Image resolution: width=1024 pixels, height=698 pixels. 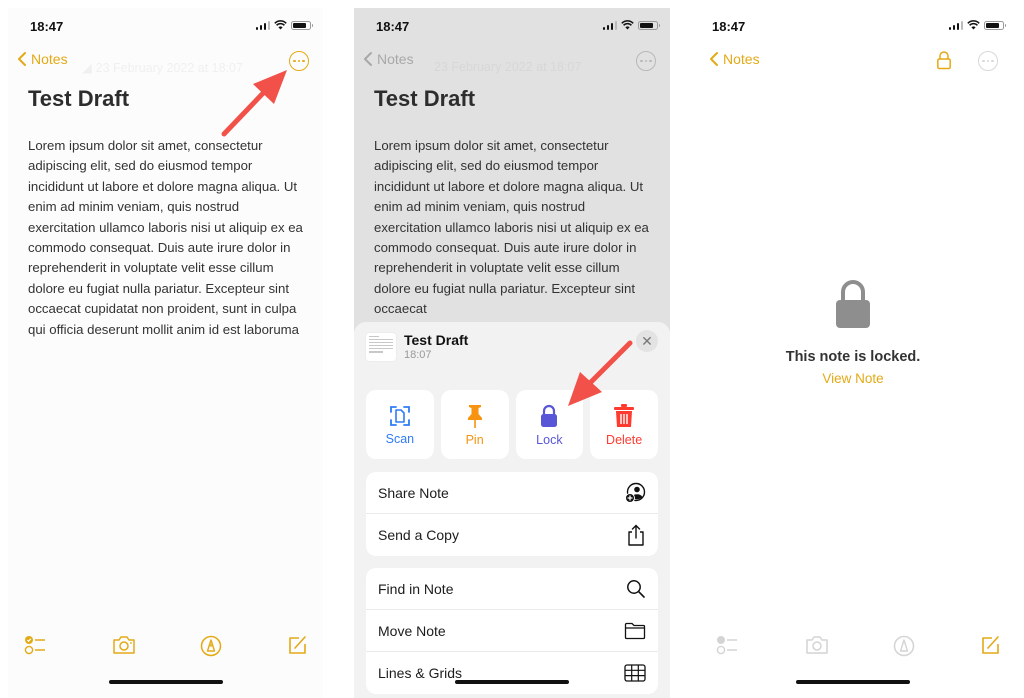 I want to click on share-icon, so click(x=636, y=535).